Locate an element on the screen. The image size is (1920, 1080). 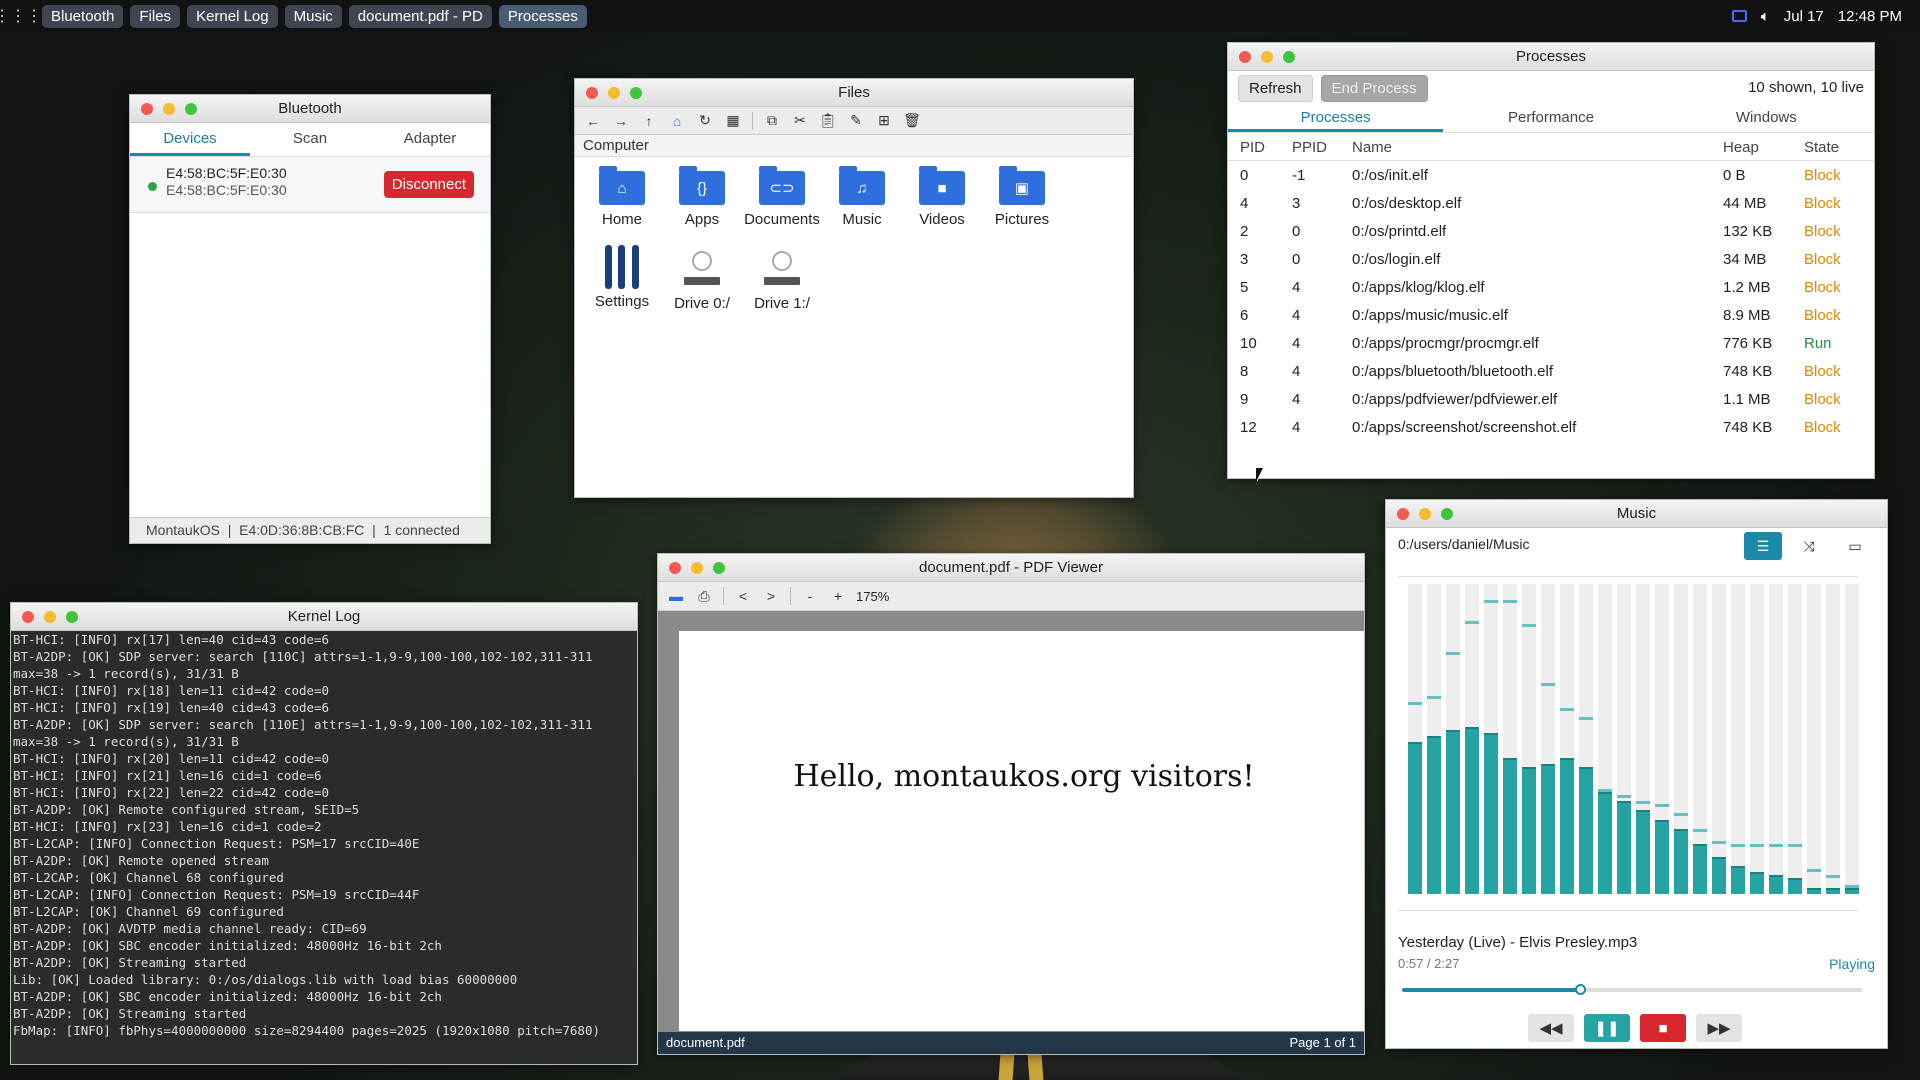
file-item-documents: ⊂⊃ Documents is located at coordinates (782, 197).